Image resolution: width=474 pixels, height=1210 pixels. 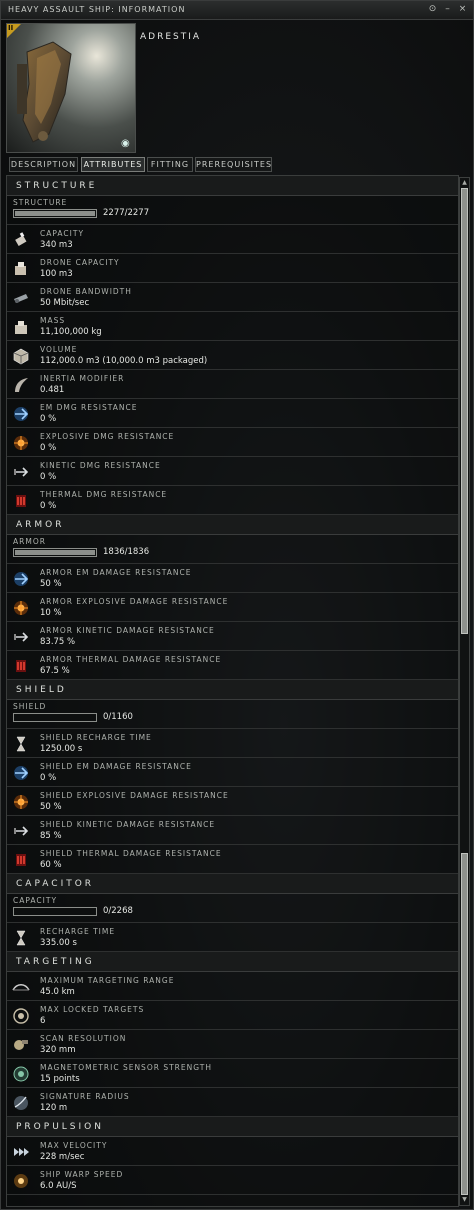 What do you see at coordinates (113, 164) in the screenshot?
I see `tab-attributes: ATTRIBUTES` at bounding box center [113, 164].